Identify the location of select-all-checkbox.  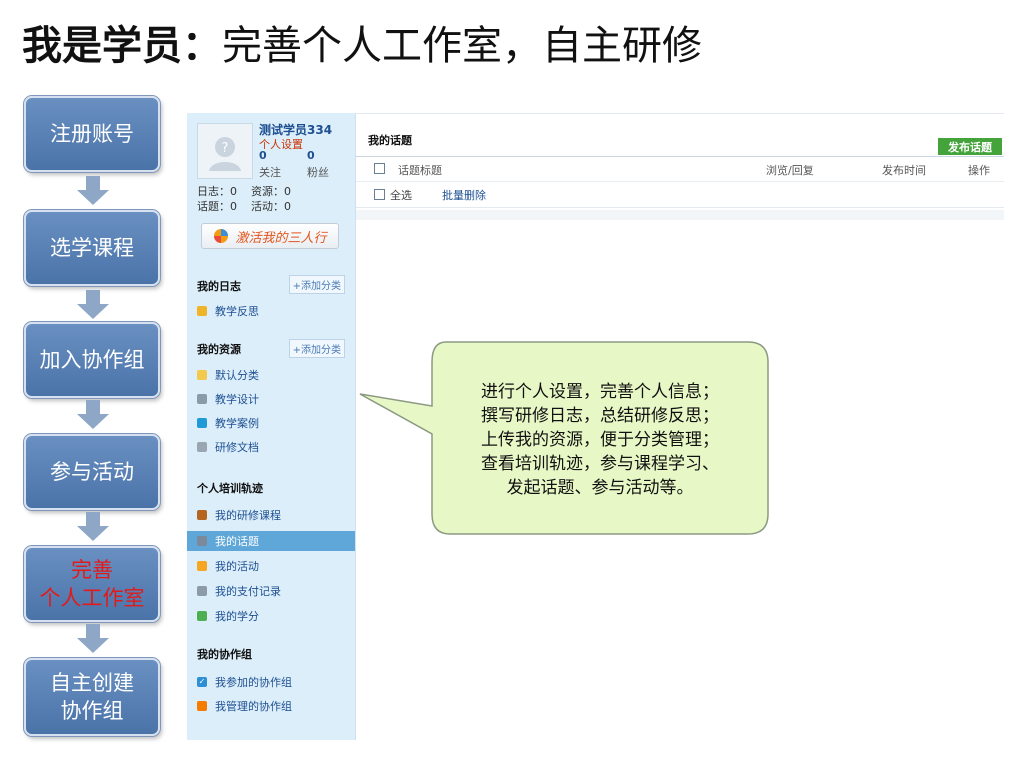
(379, 194).